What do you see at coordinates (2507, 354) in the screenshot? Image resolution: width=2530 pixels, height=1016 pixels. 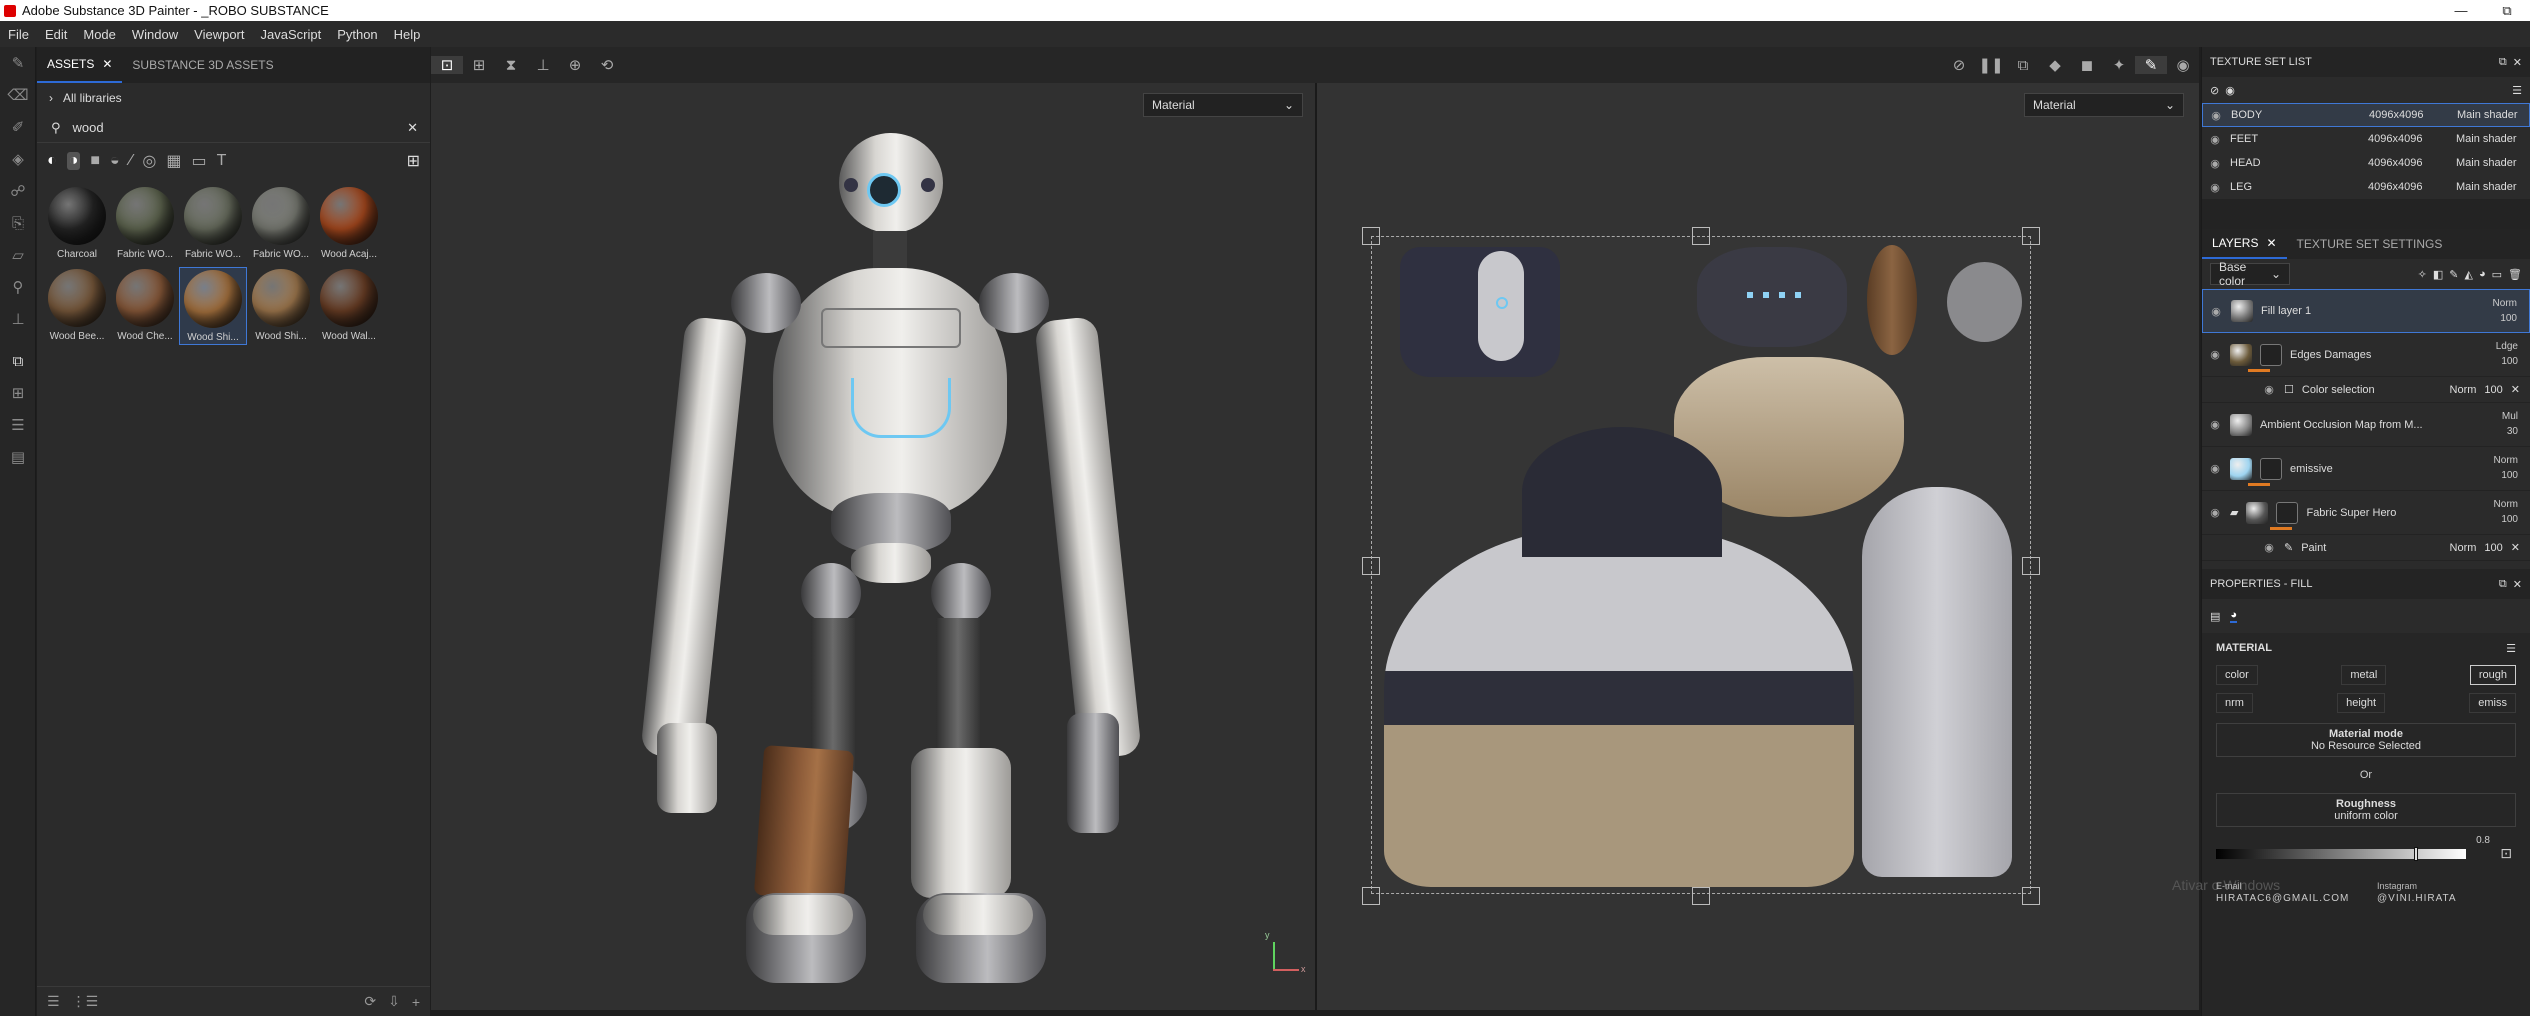 I see `layer-blend: Ldge 100` at bounding box center [2507, 354].